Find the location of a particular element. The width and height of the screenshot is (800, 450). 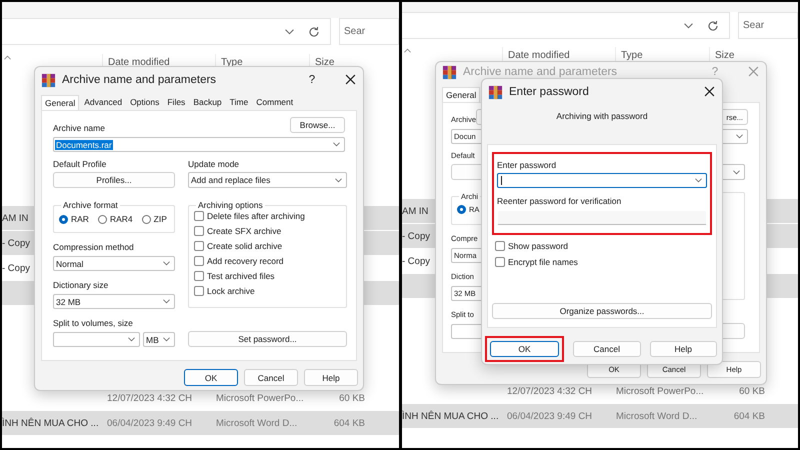

dictionary-dropdown: 32 MB is located at coordinates (114, 301).